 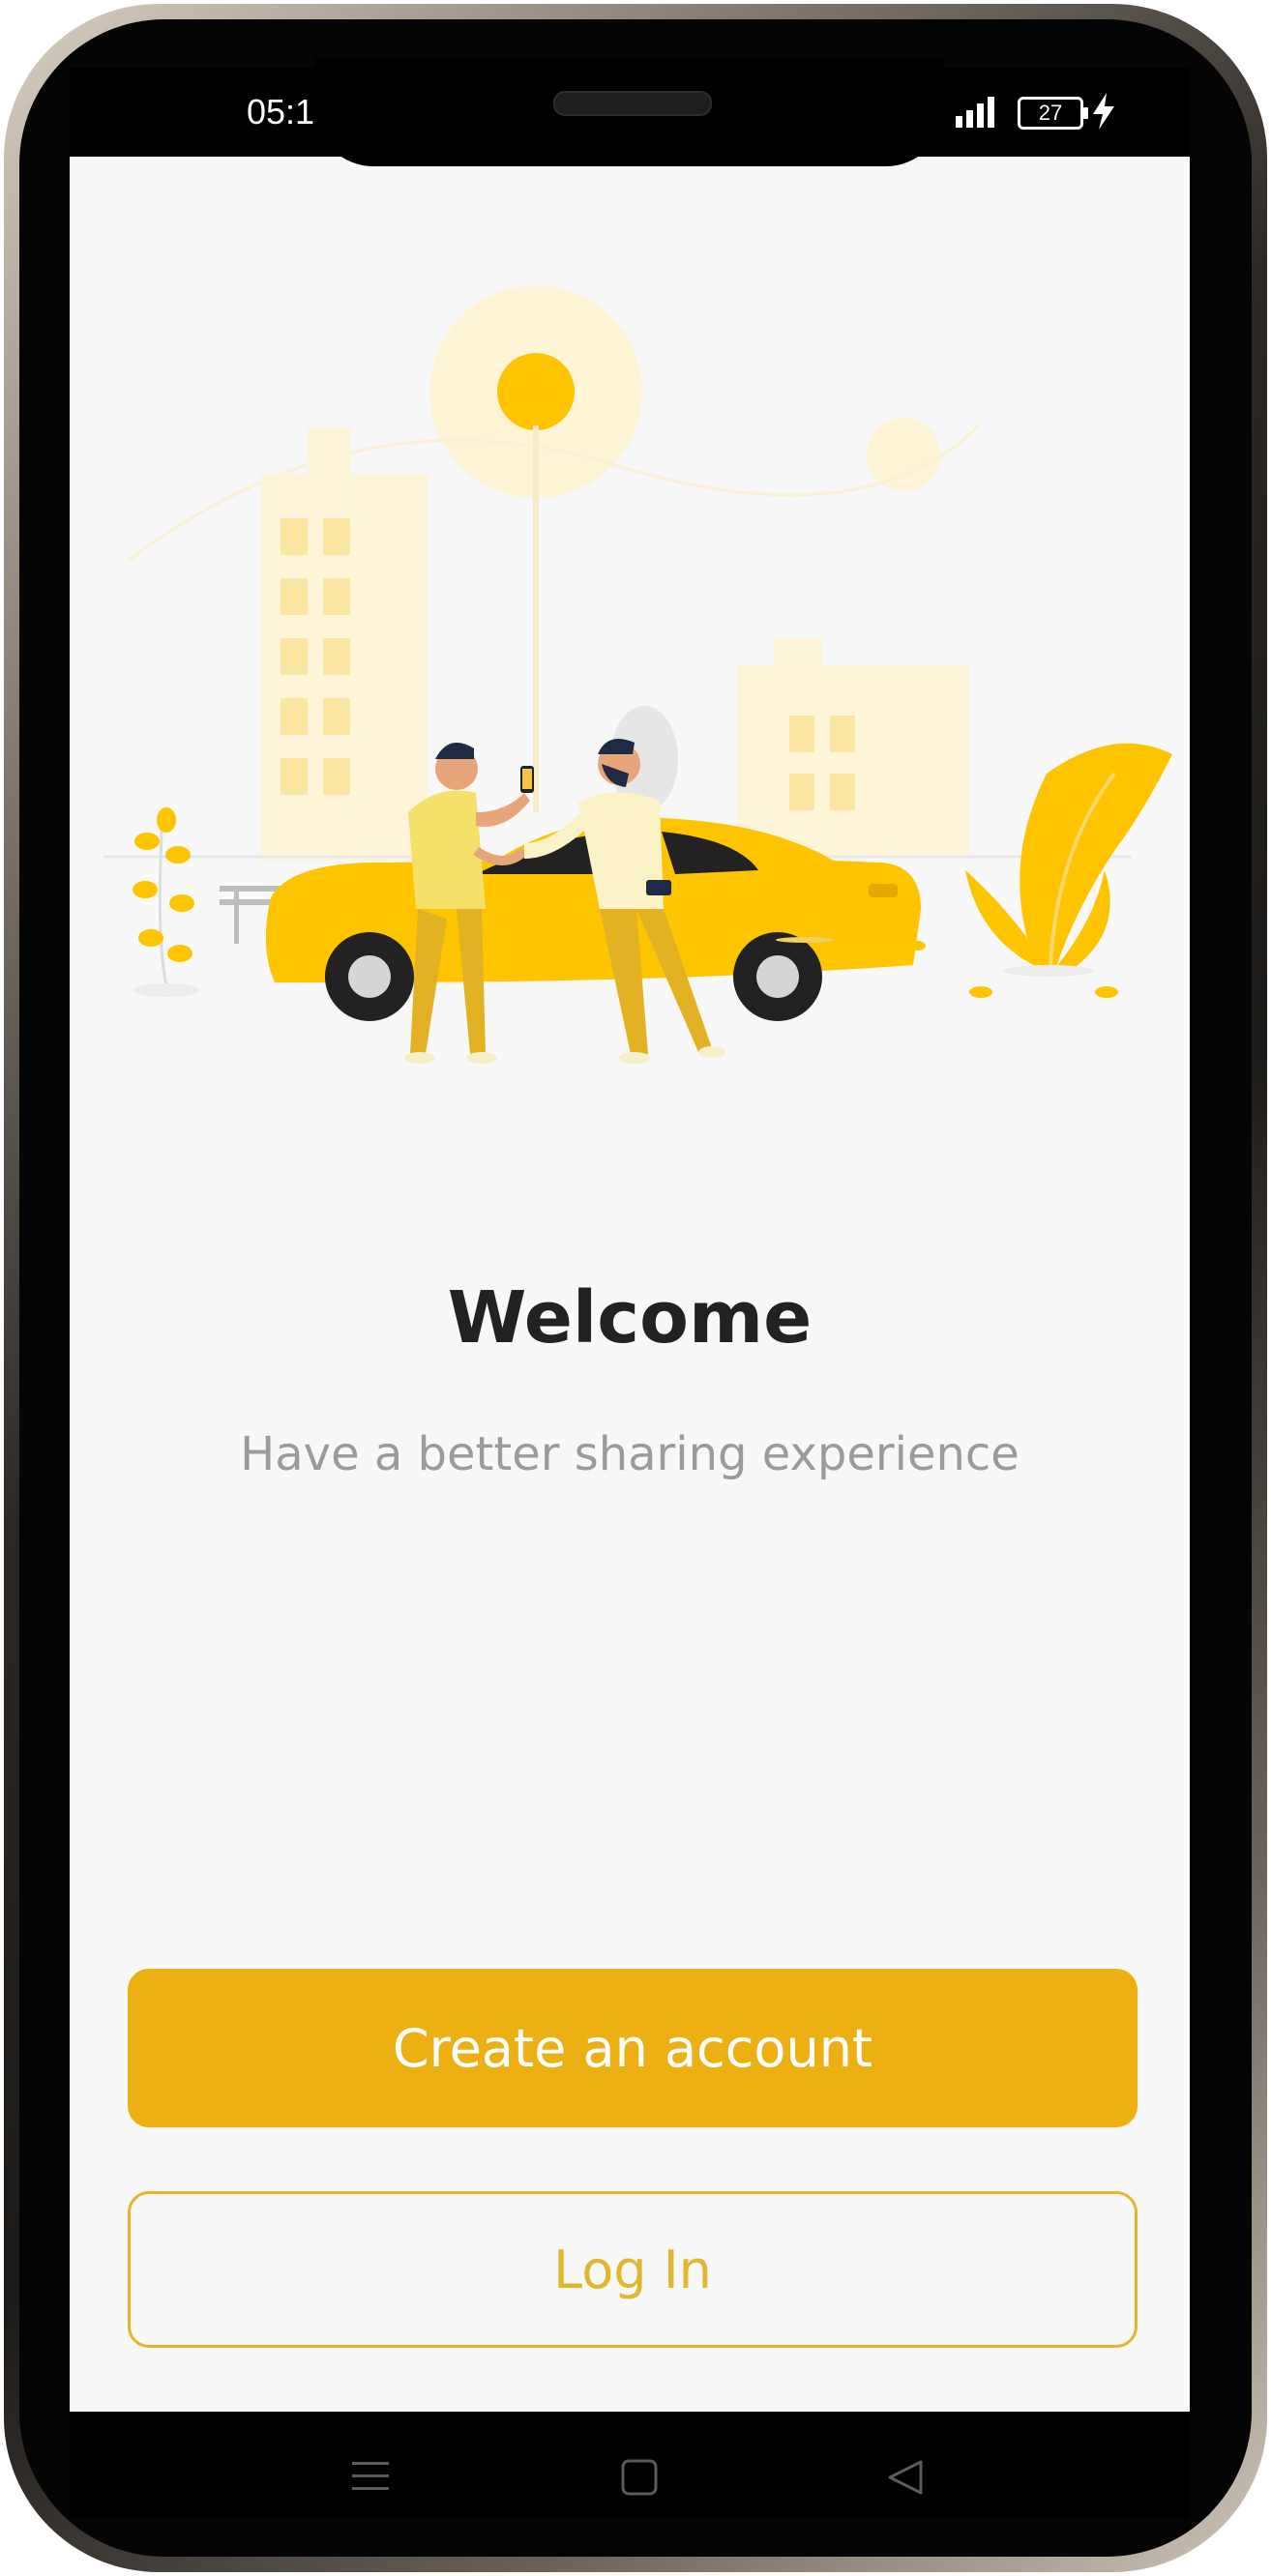 What do you see at coordinates (630, 1454) in the screenshot?
I see `welcome-subtitle: Have a better sharing experience` at bounding box center [630, 1454].